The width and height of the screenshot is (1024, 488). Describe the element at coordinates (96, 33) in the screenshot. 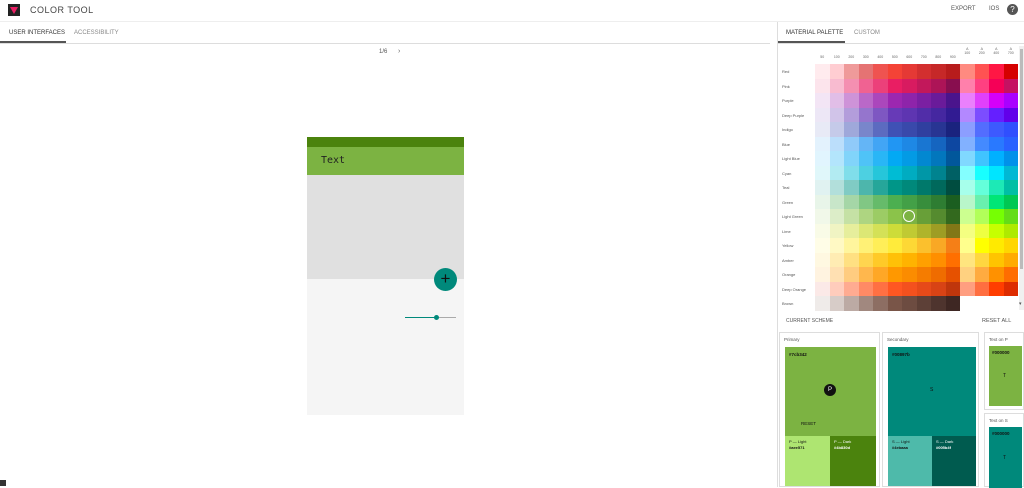

I see `tab-accessibility: ACCESSIBILITY` at that location.